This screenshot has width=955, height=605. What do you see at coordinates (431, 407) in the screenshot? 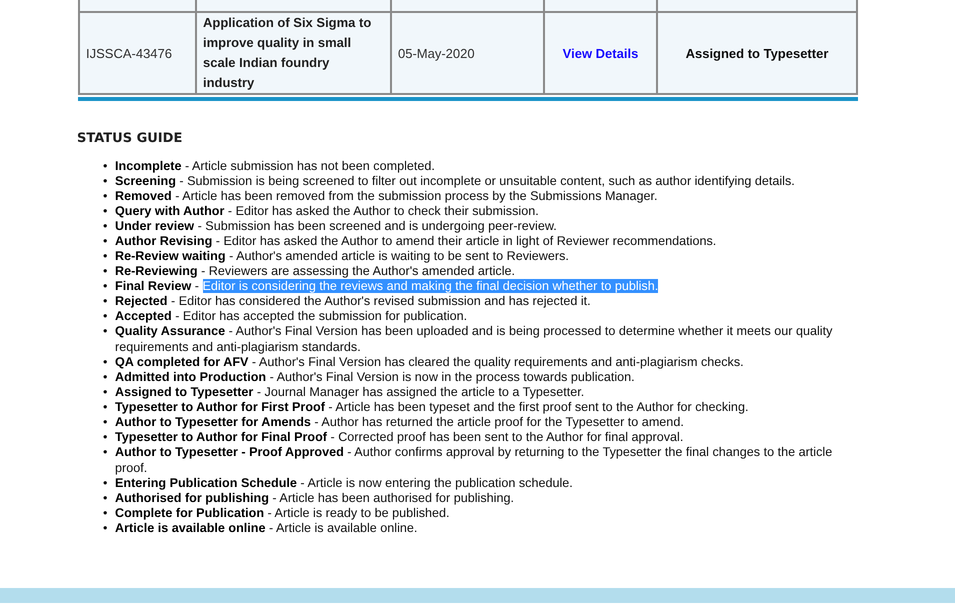
I see `status-description: Typesetter to Author for First Proof - Article has been typeset and the first proof sent to the Author for checking.` at bounding box center [431, 407].